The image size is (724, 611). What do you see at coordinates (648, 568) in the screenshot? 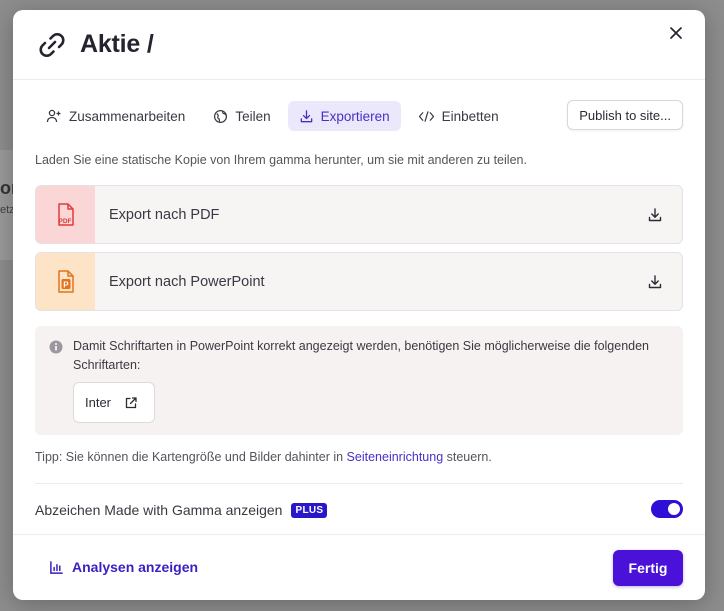
I see `done-button: Fertig` at bounding box center [648, 568].